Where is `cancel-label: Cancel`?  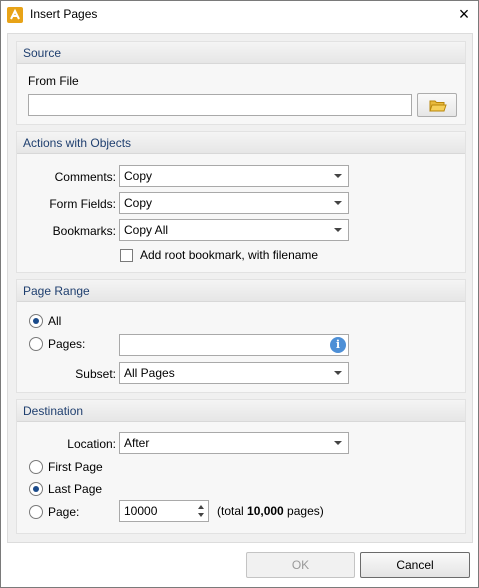
cancel-label: Cancel is located at coordinates (415, 565).